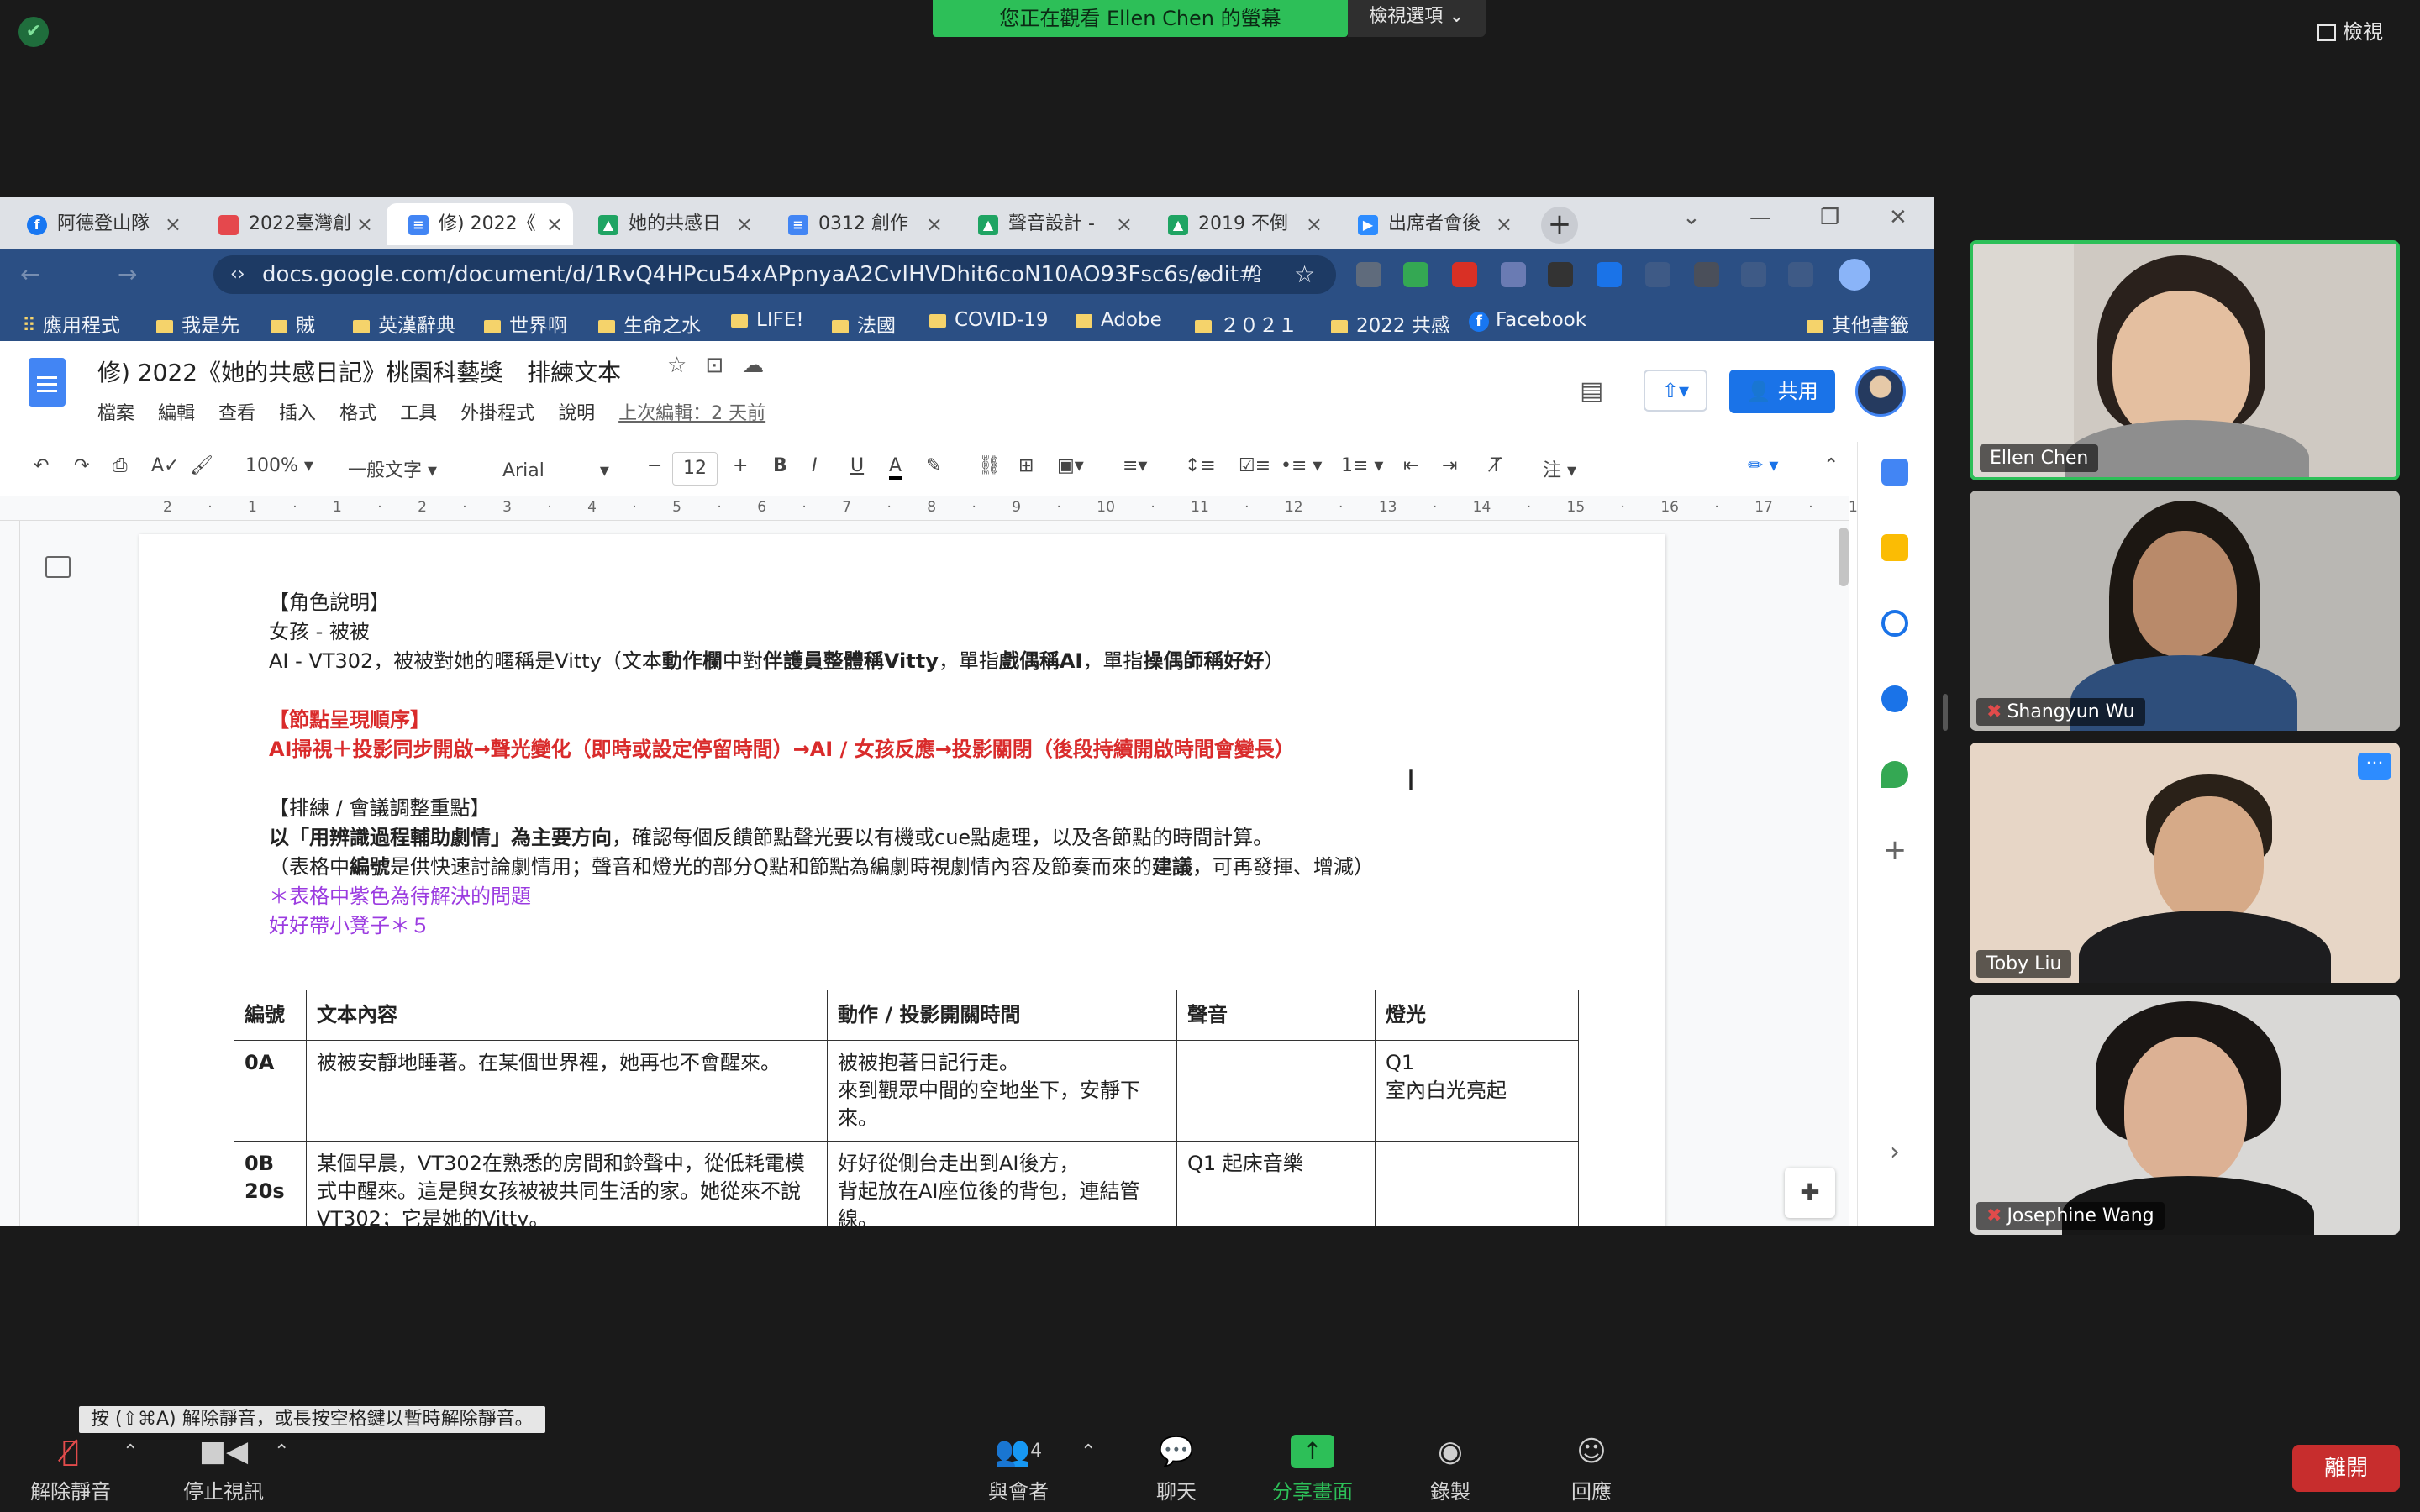  What do you see at coordinates (34, 32) in the screenshot?
I see `security-shield-icon: ✔` at bounding box center [34, 32].